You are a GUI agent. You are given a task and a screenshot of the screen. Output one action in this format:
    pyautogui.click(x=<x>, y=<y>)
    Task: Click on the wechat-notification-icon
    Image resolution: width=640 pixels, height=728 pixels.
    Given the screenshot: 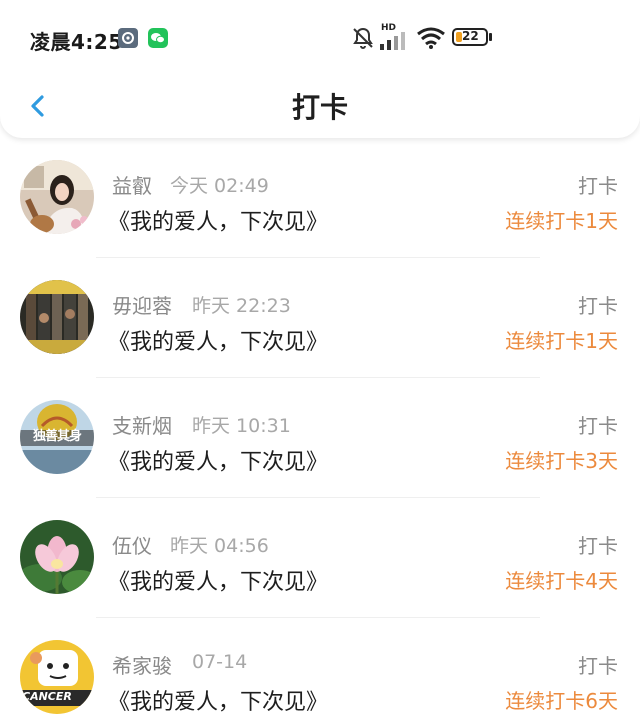 What is the action you would take?
    pyautogui.click(x=158, y=38)
    